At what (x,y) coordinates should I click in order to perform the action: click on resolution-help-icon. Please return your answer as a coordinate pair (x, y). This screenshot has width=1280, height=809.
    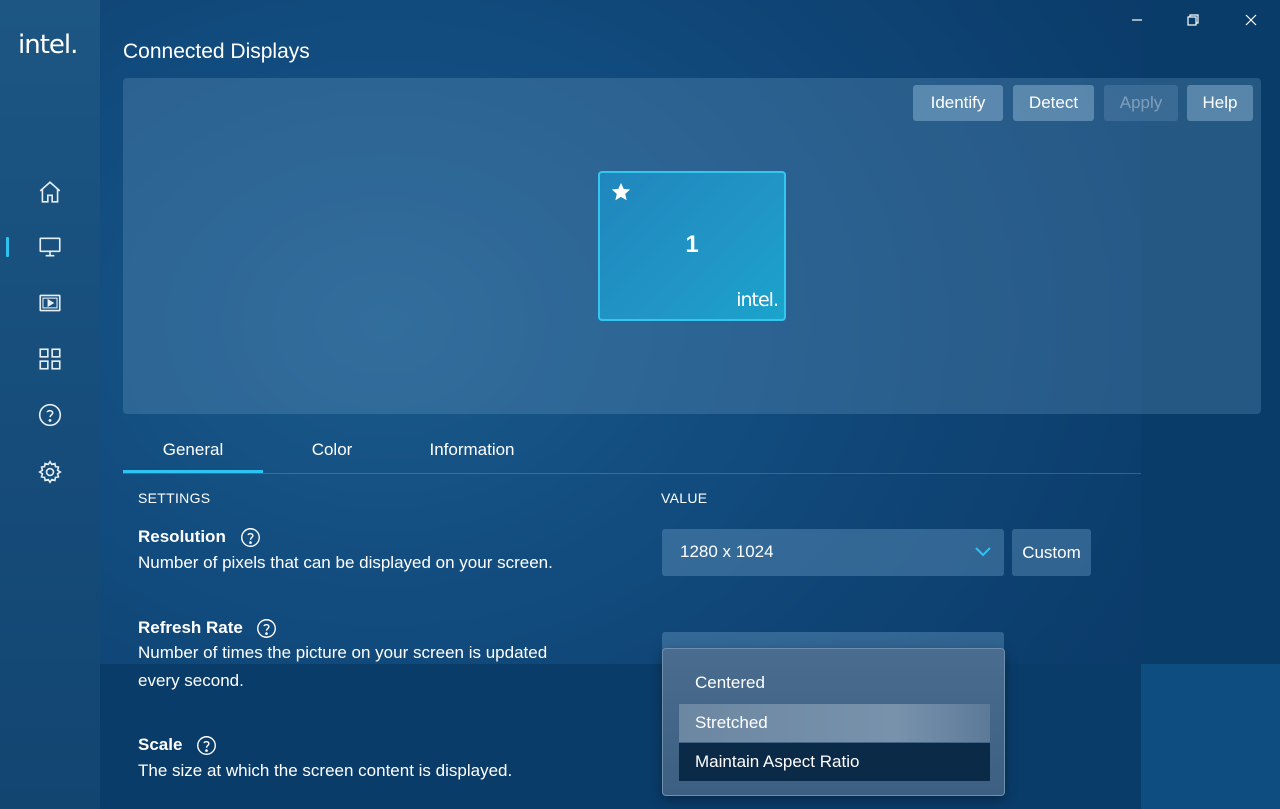
    Looking at the image, I should click on (250, 537).